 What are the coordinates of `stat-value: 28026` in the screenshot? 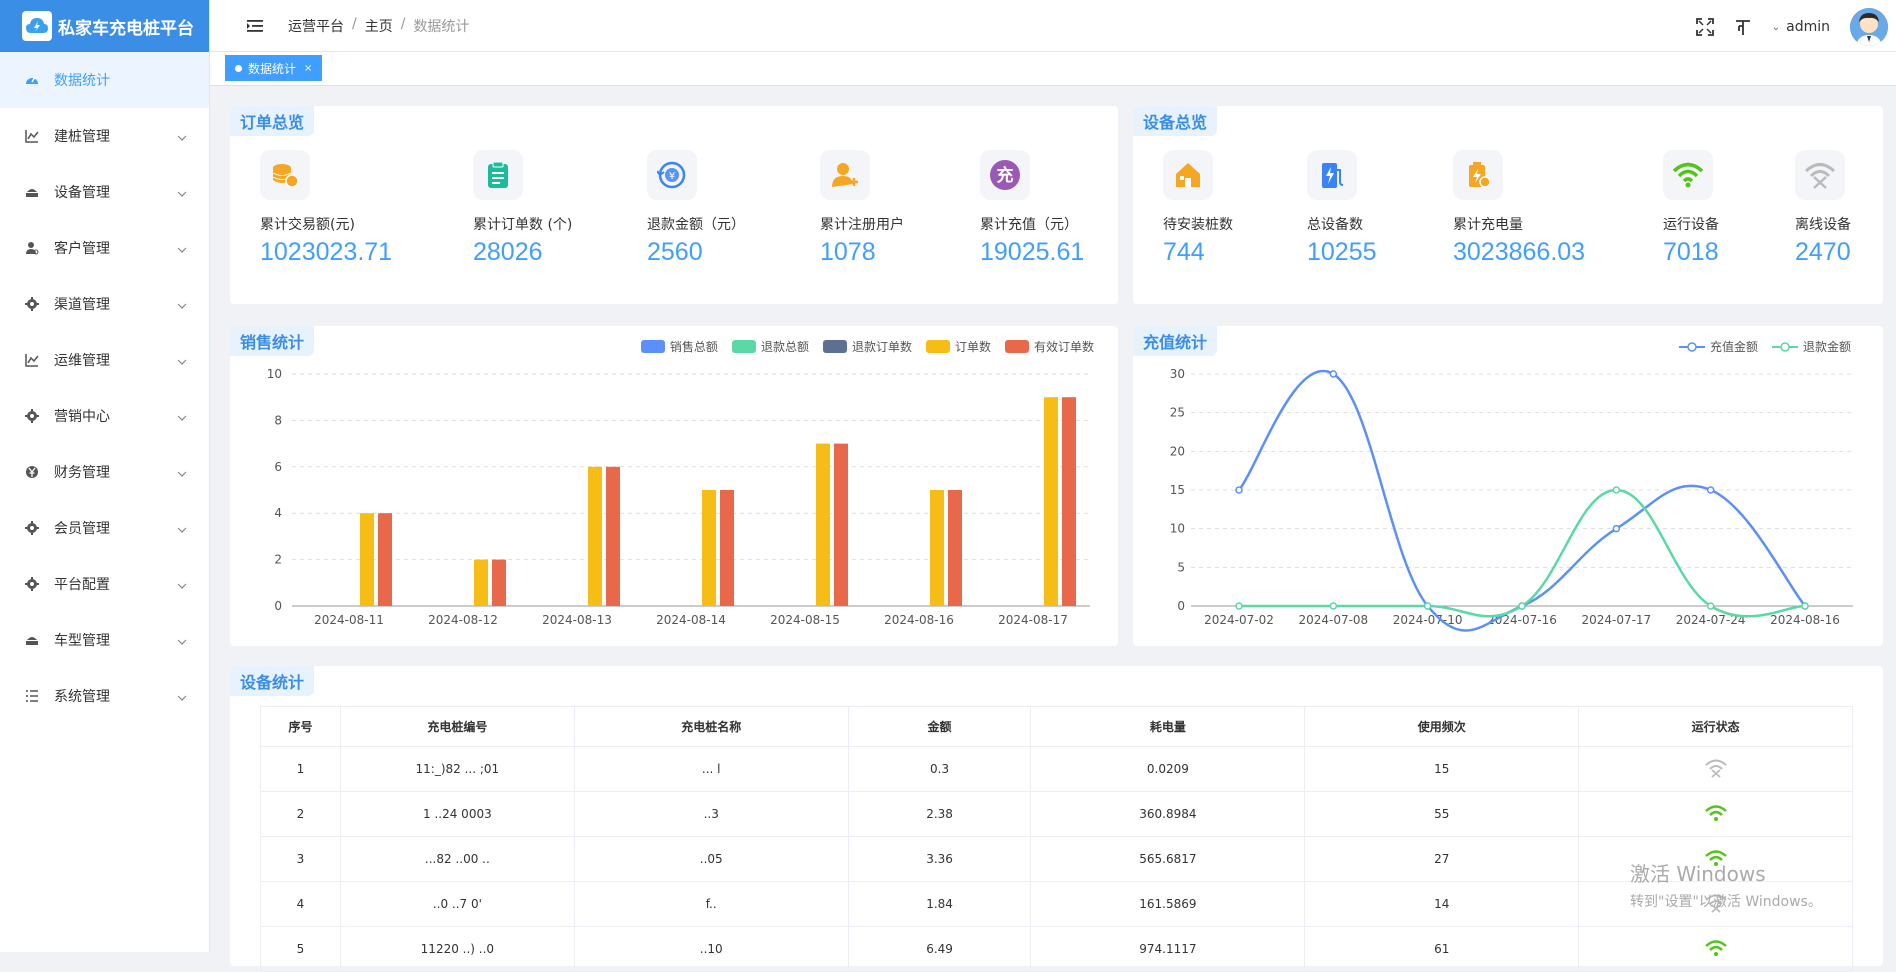 It's located at (508, 252).